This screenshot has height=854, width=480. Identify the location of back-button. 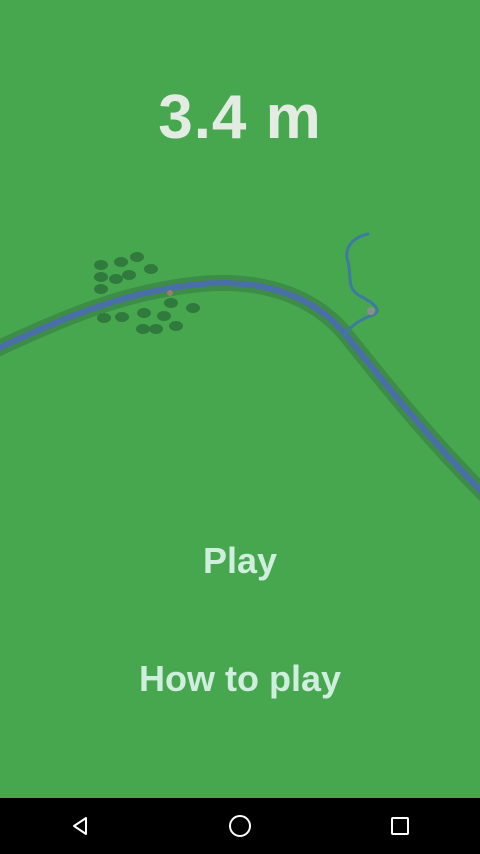
(80, 826).